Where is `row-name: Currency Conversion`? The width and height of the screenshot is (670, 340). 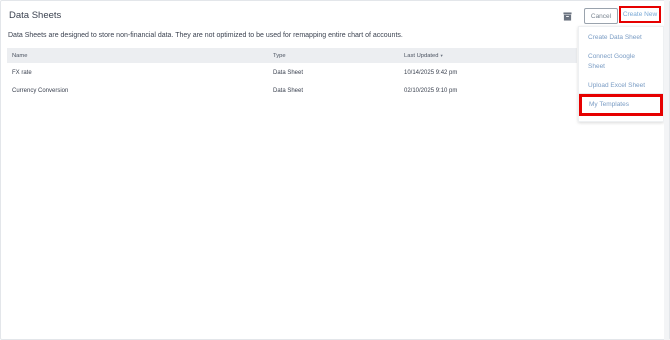
row-name: Currency Conversion is located at coordinates (40, 91).